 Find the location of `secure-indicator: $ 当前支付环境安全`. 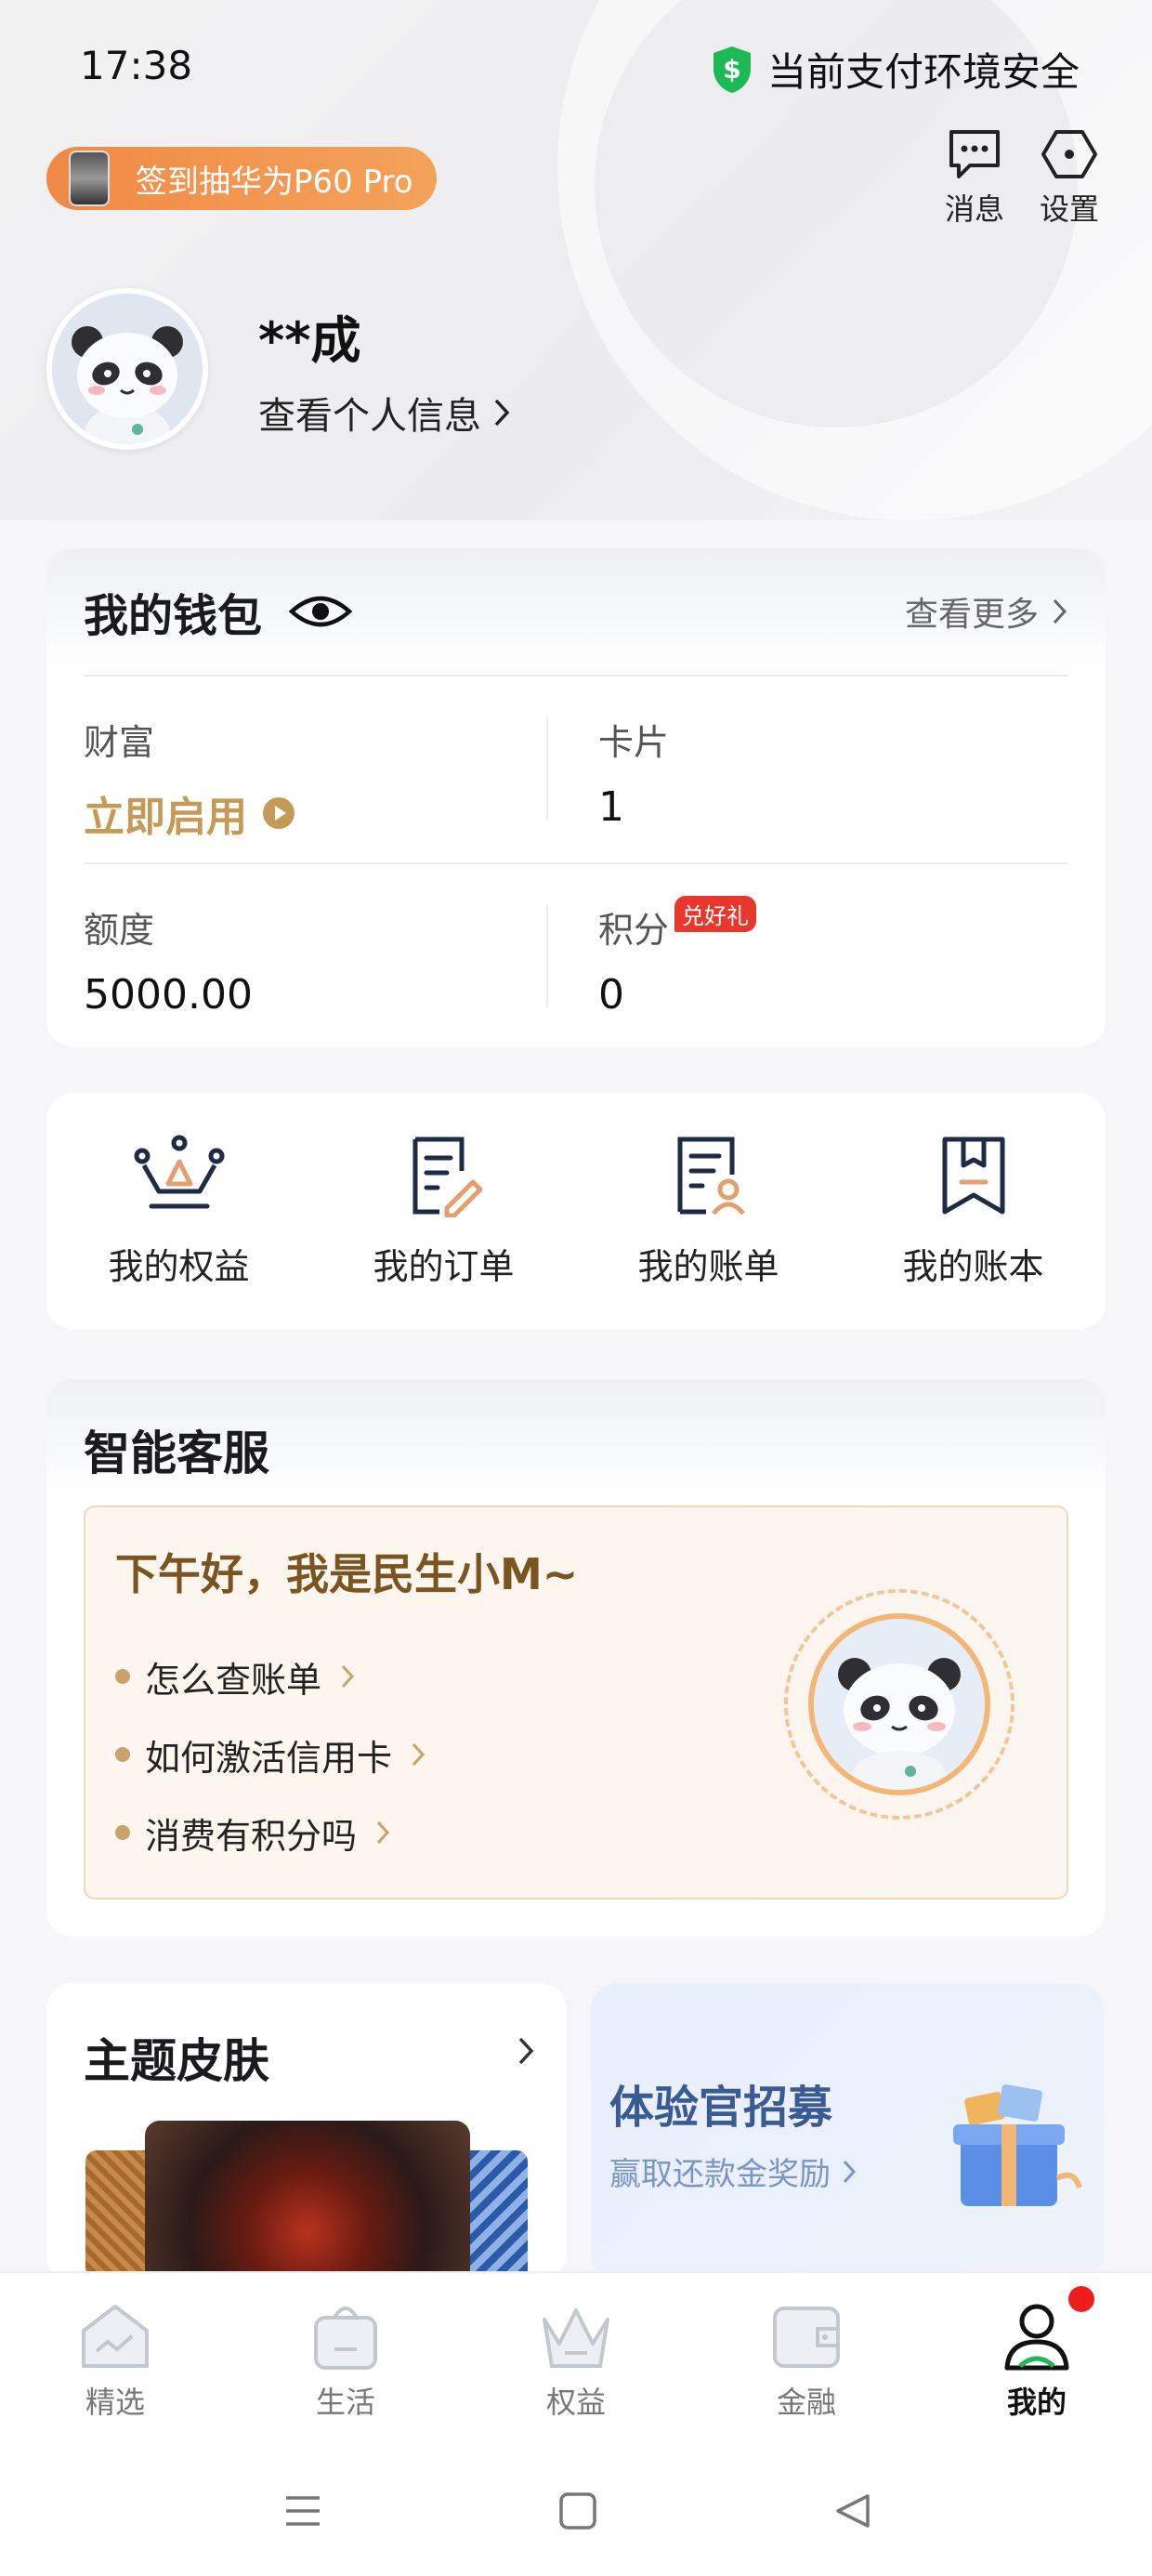

secure-indicator: $ 当前支付环境安全 is located at coordinates (895, 69).